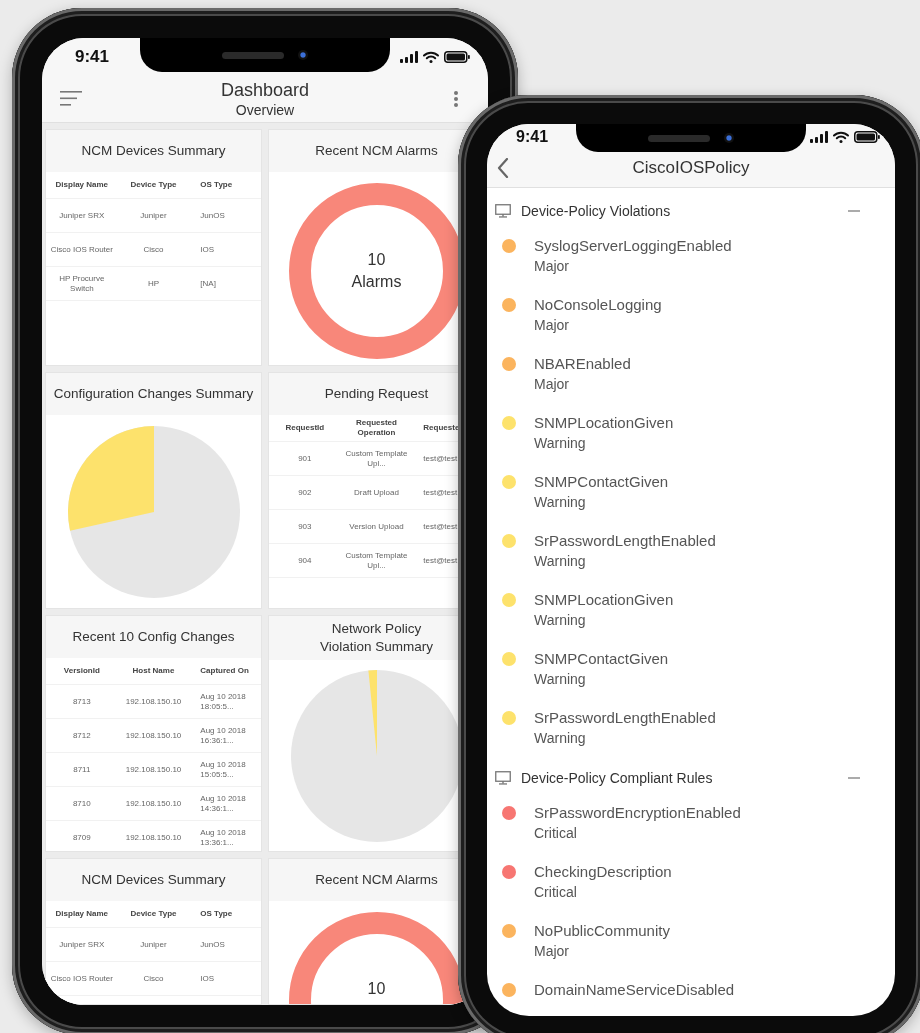  What do you see at coordinates (82, 283) in the screenshot?
I see `table-cell-text: HP Procurve Switch` at bounding box center [82, 283].